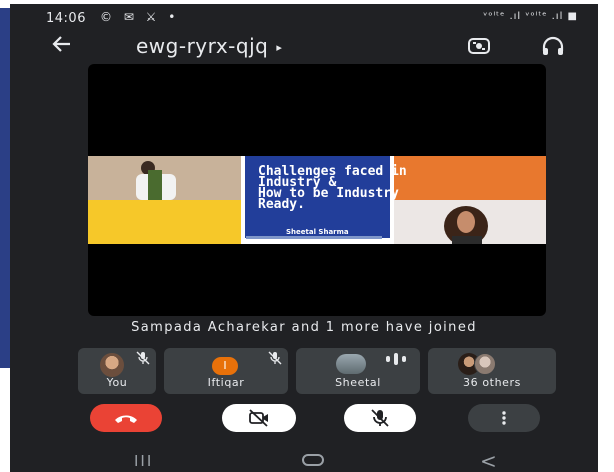 This screenshot has width=614, height=472. I want to click on left-edge-strip, so click(5, 236).